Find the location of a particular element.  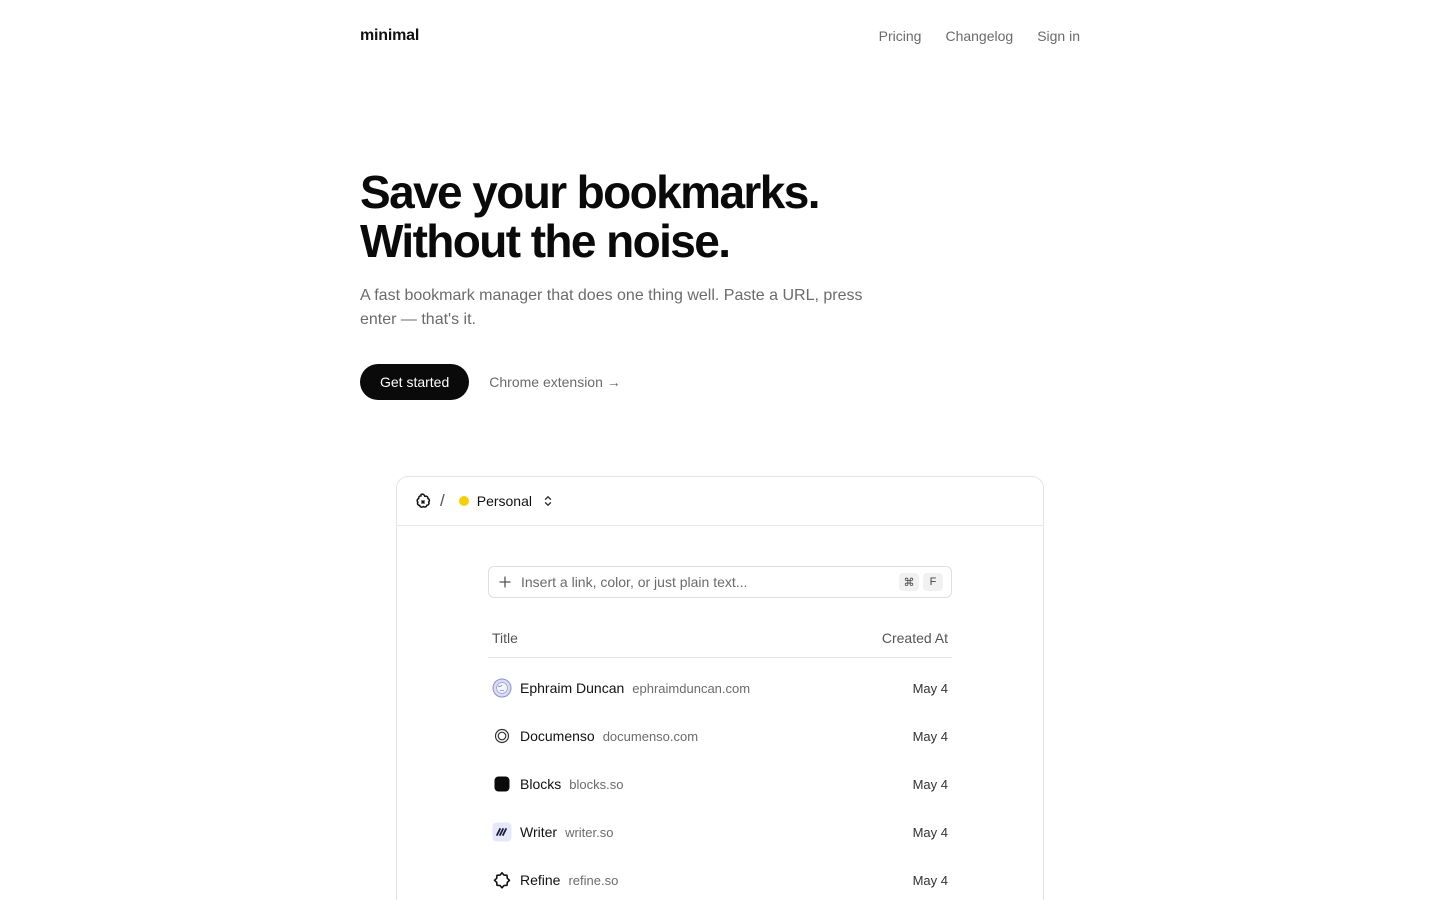

logo: minimal is located at coordinates (389, 36).